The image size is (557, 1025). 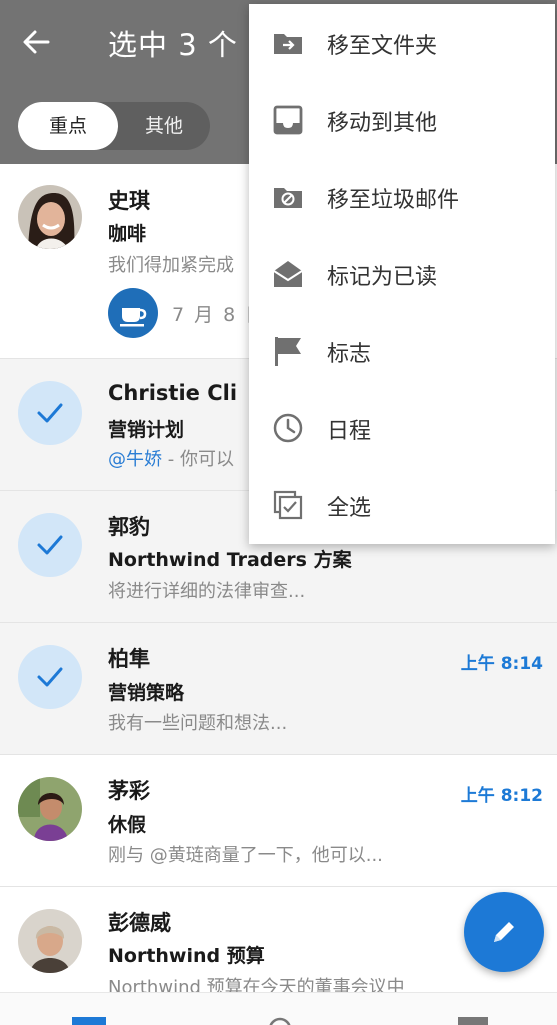 I want to click on message-subject: 咖啡, so click(x=127, y=234).